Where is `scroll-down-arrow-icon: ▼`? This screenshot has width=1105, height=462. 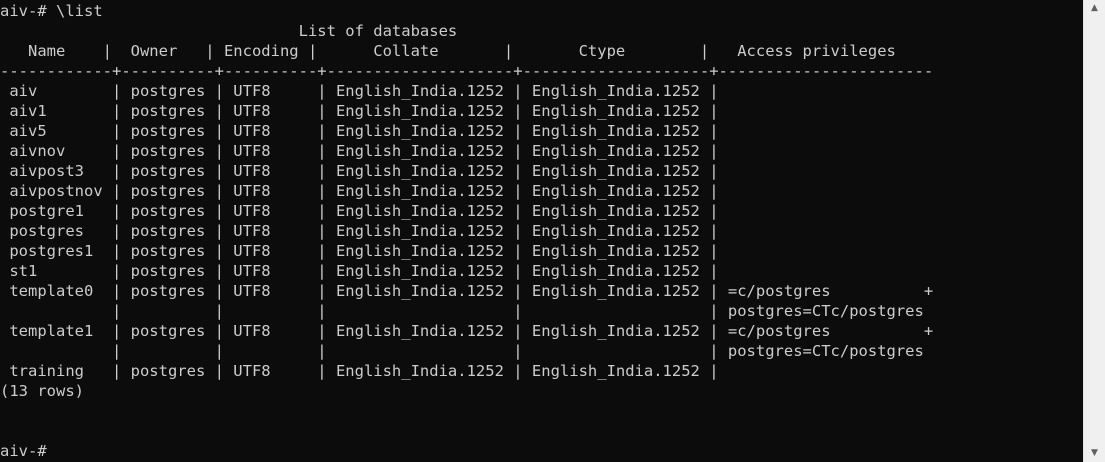 scroll-down-arrow-icon: ▼ is located at coordinates (1094, 453).